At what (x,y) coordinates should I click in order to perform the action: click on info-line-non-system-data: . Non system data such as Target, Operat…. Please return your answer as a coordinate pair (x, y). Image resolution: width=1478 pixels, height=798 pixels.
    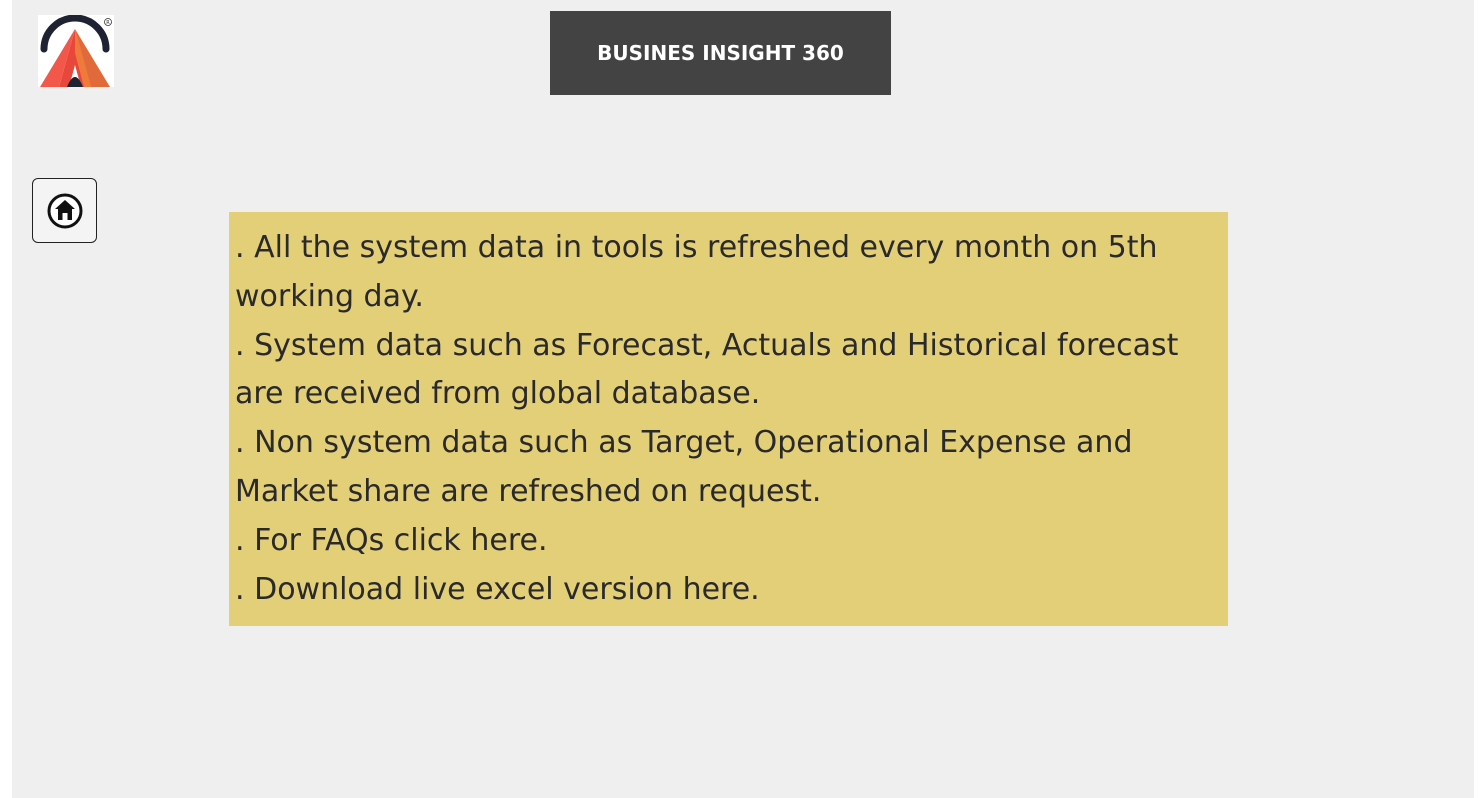
    Looking at the image, I should click on (729, 468).